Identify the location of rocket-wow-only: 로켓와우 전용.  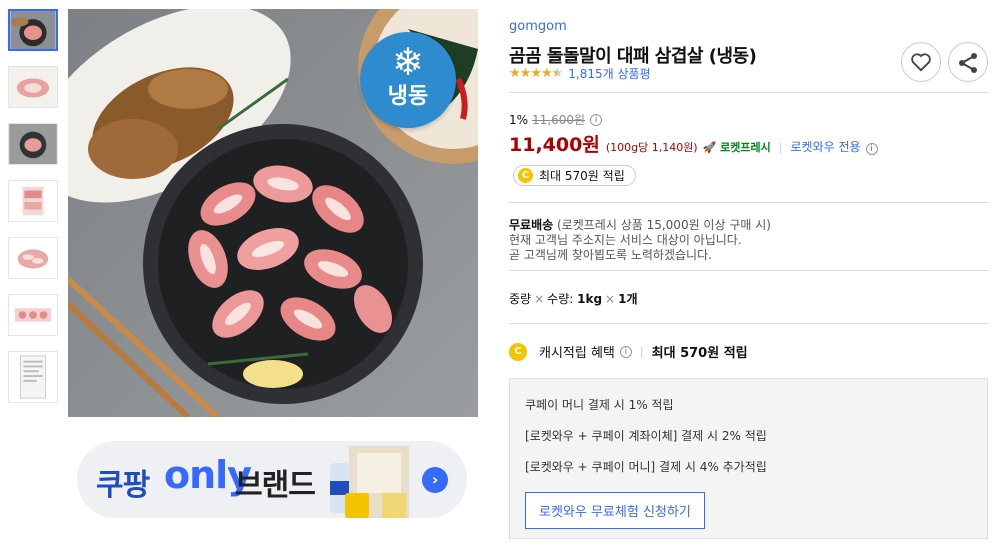
(825, 147).